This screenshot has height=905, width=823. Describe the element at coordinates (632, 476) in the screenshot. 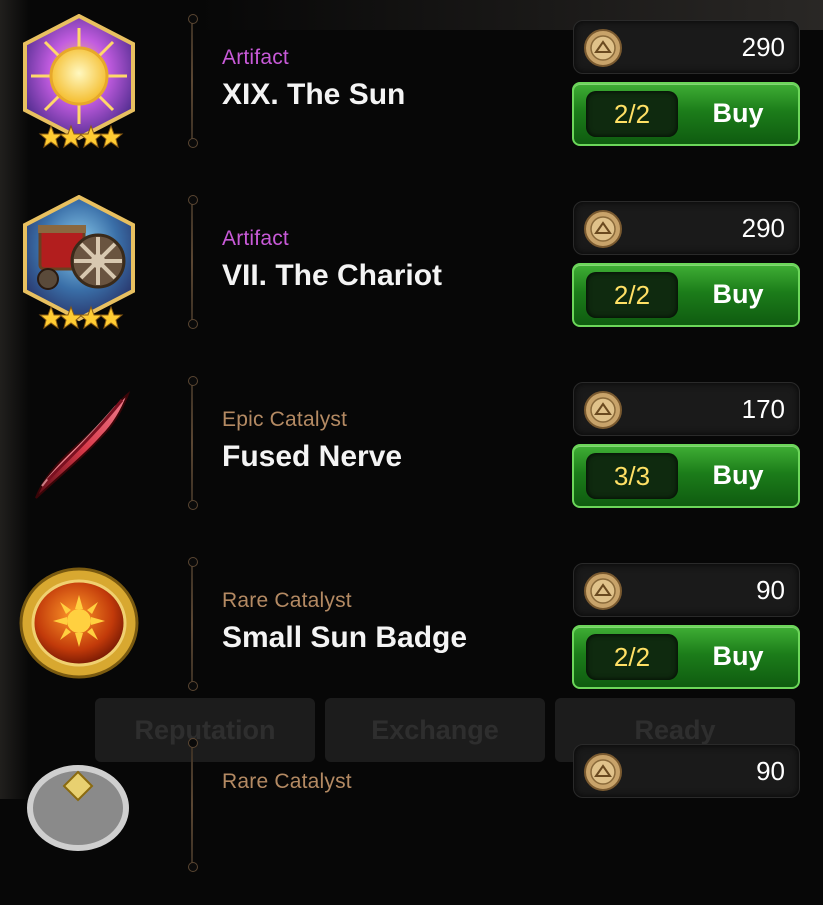

I see `stock-count: 3/3` at that location.